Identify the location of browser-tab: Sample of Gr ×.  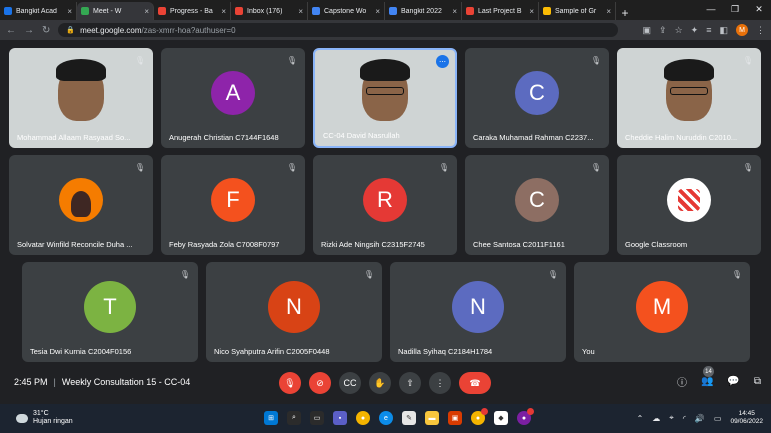
(577, 11).